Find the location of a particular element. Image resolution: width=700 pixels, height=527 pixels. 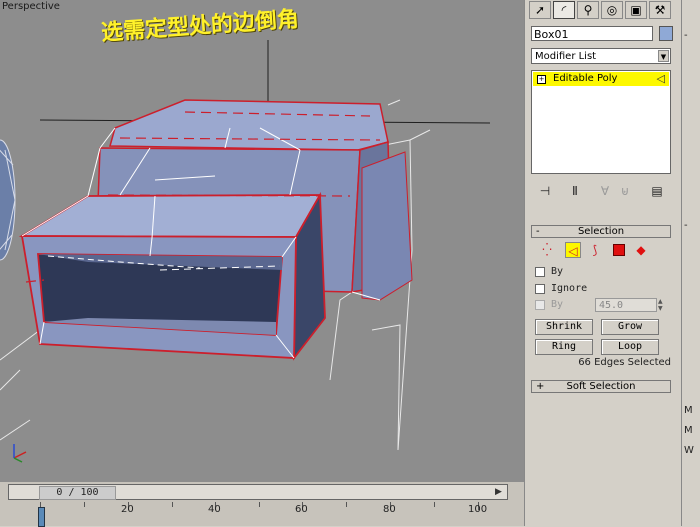

configure-sets-icon: ▤ is located at coordinates (657, 191).